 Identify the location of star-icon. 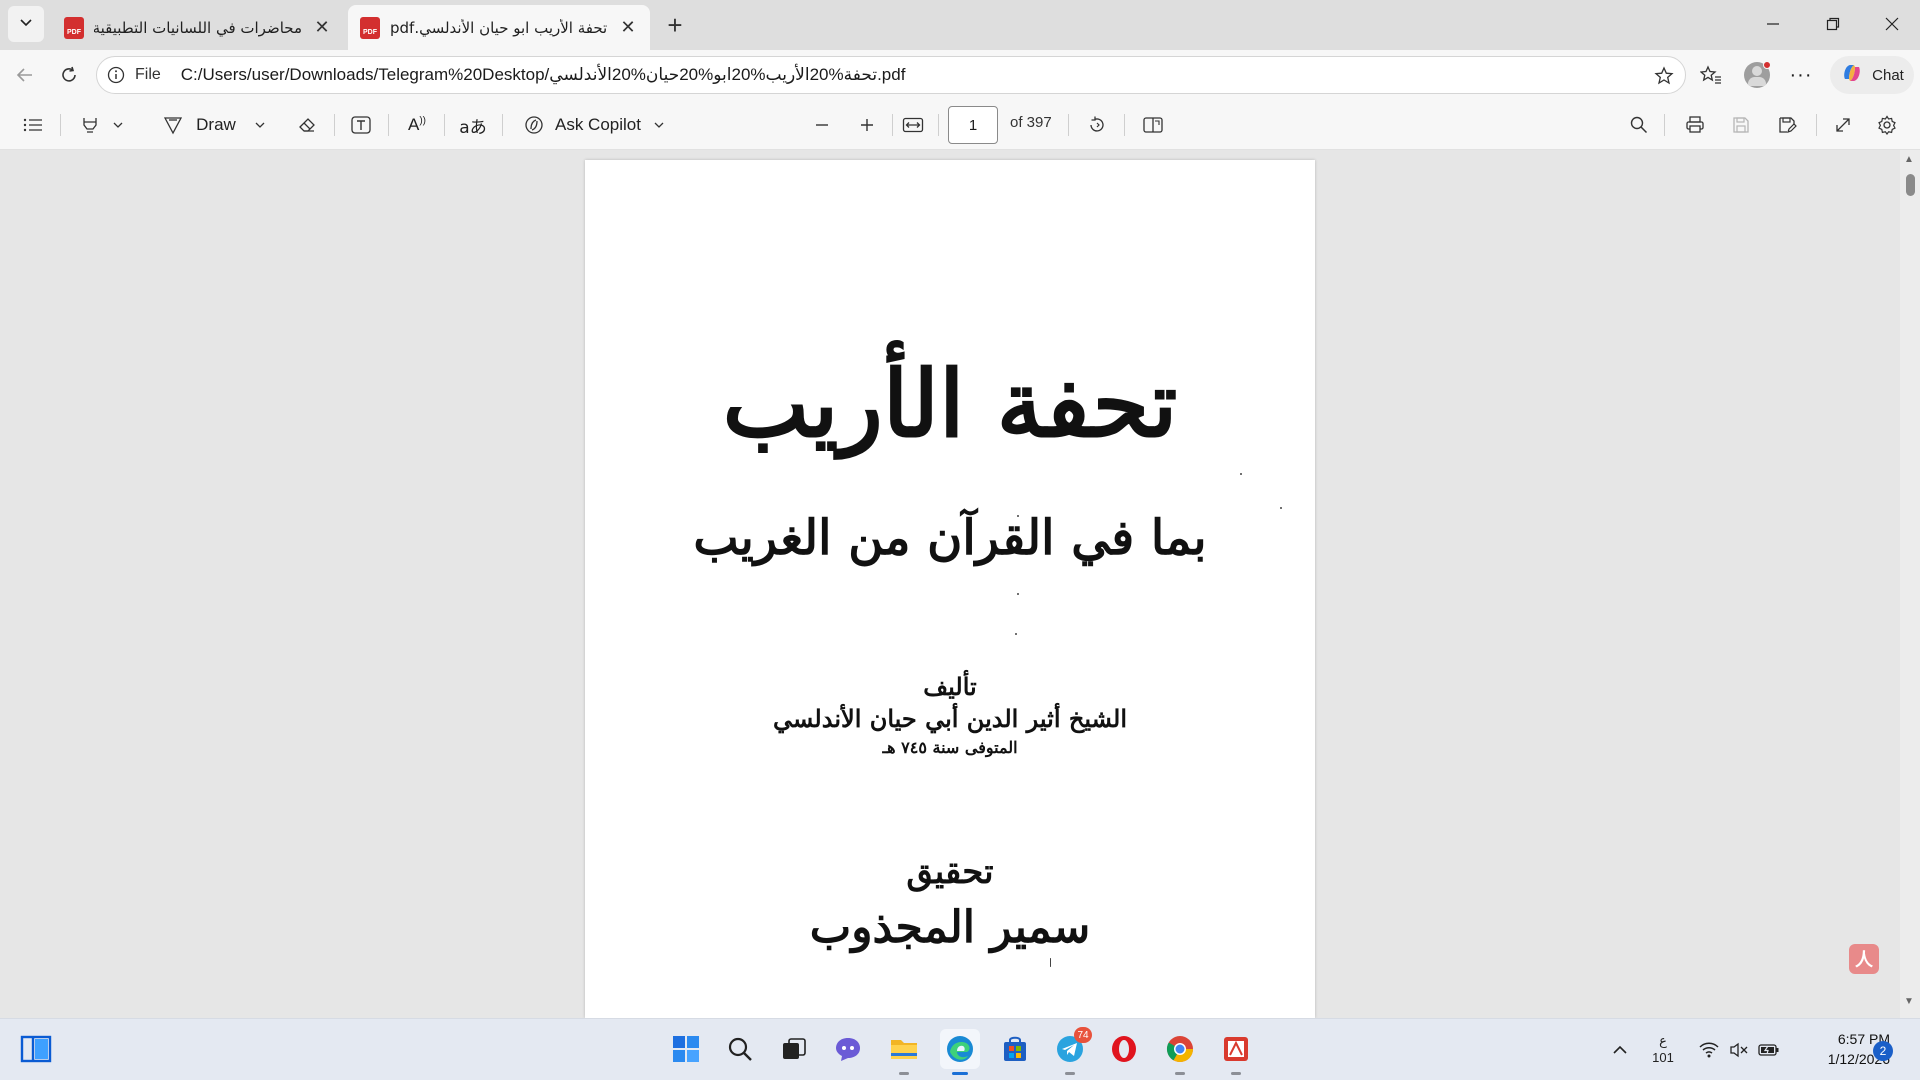
(1664, 75).